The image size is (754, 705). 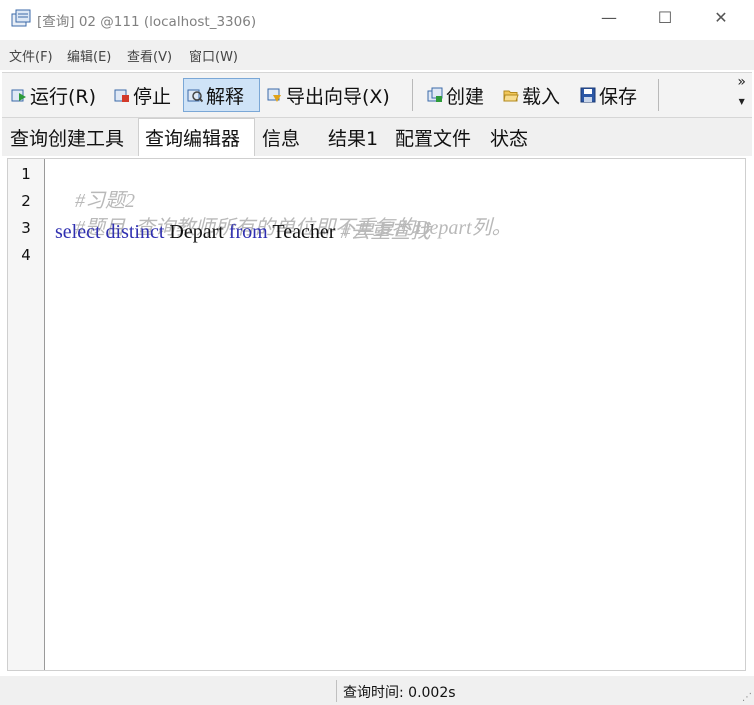 I want to click on toolbar-overflow-button: » ▼, so click(x=741, y=92).